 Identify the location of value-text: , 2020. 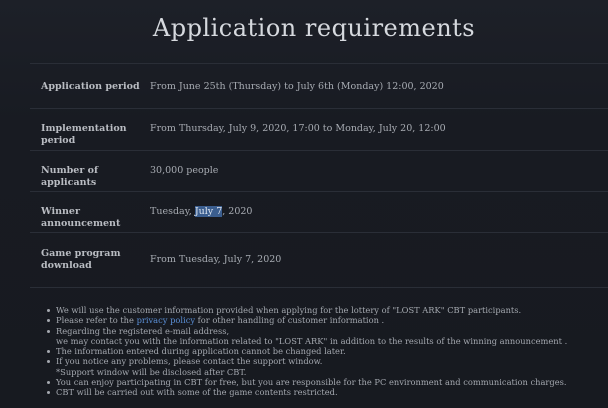
(237, 211).